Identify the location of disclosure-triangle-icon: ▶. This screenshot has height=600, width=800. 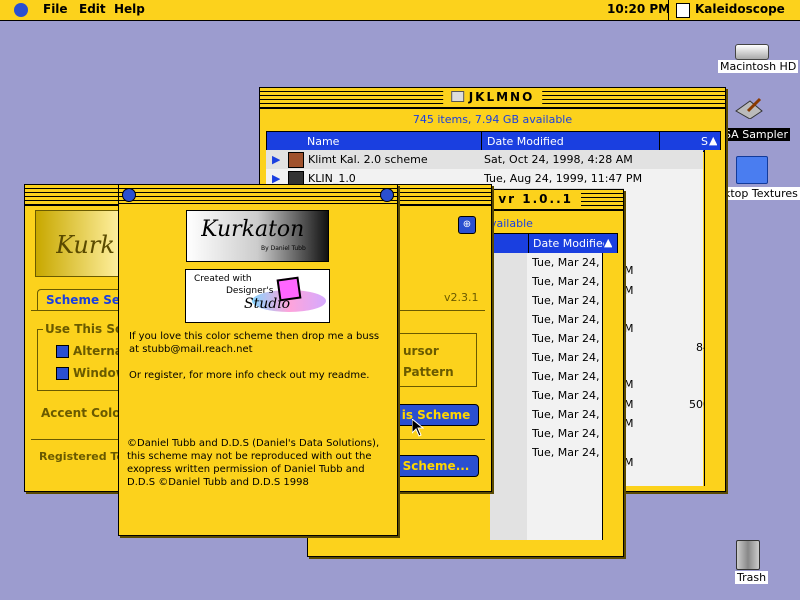
(276, 159).